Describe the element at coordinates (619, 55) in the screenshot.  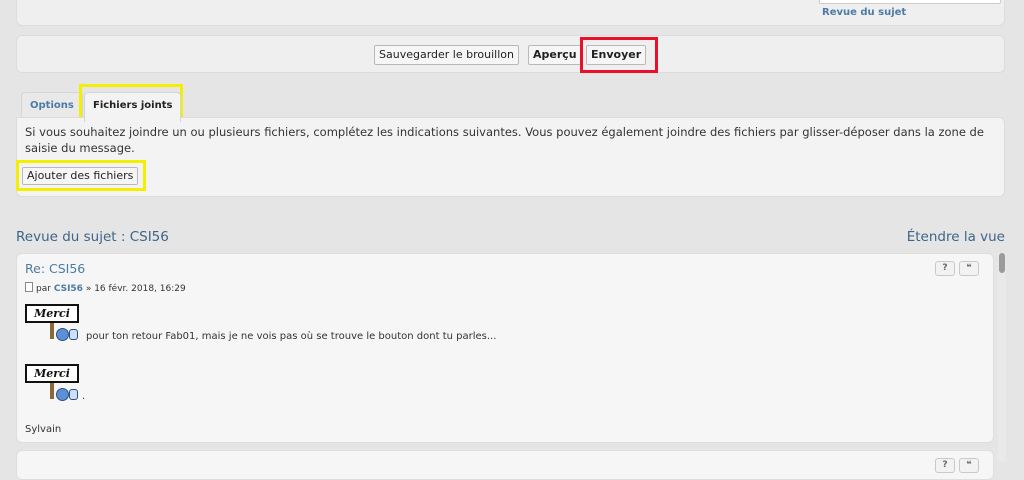
I see `submit-highlight-box` at that location.